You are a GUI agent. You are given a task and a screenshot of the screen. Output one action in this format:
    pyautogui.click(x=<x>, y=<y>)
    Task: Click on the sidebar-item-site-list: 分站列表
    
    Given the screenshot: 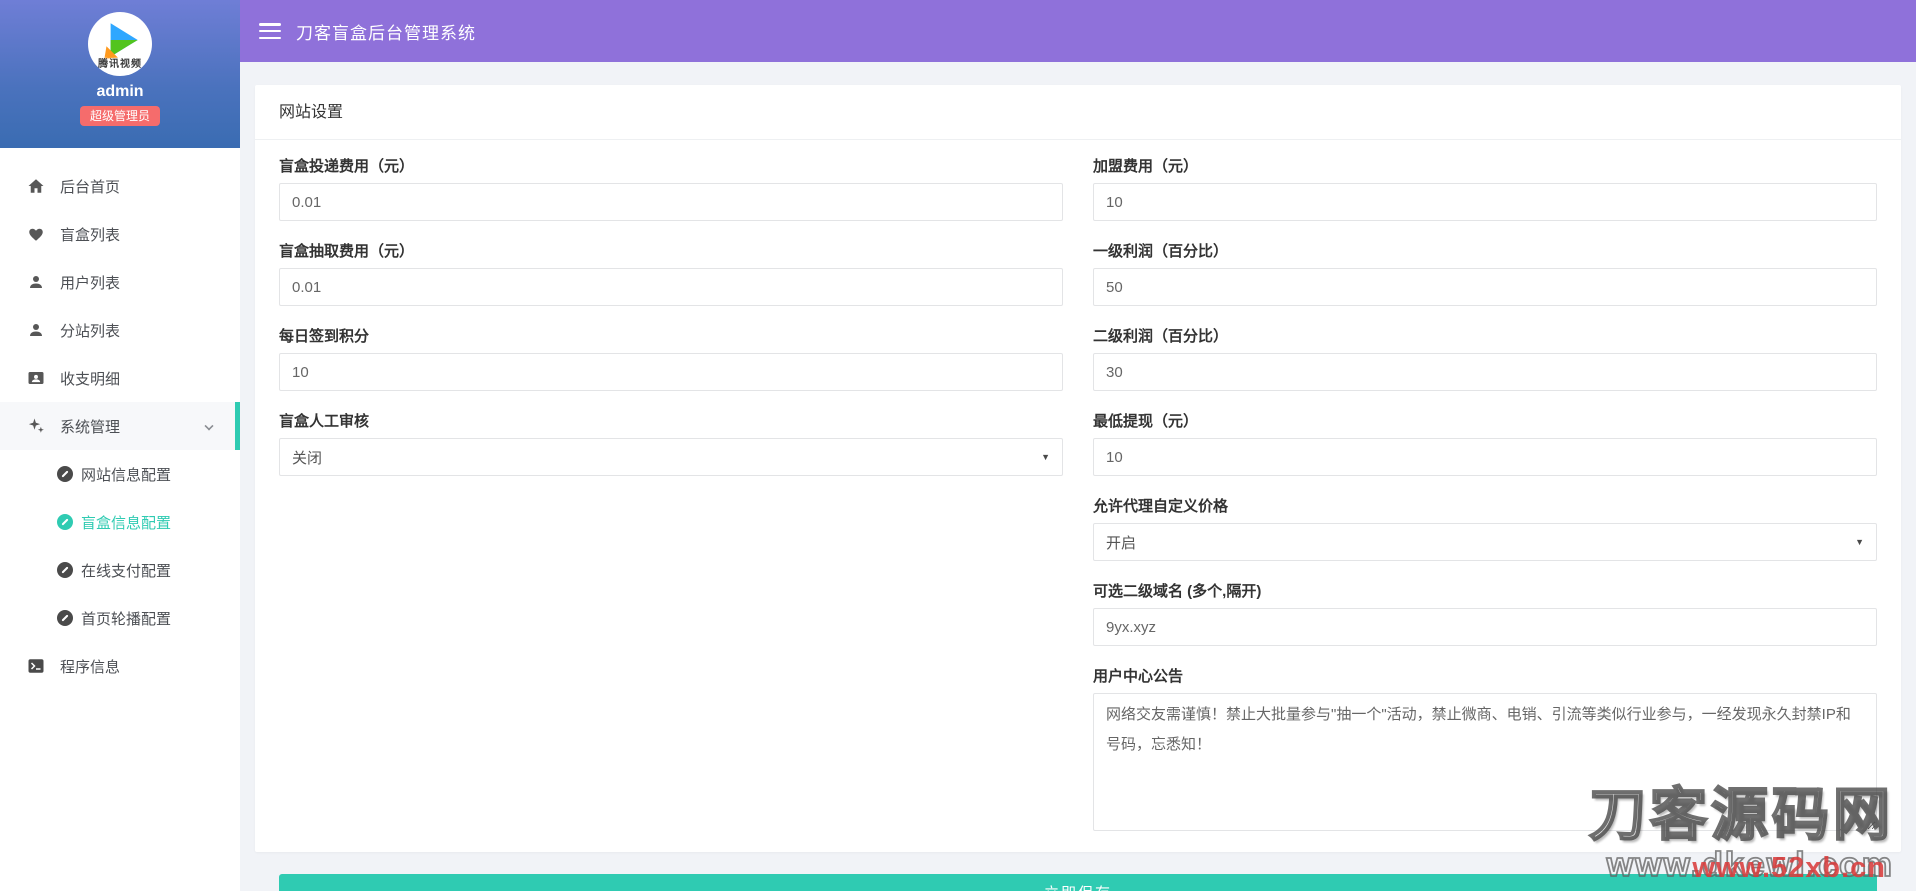 What is the action you would take?
    pyautogui.click(x=120, y=330)
    